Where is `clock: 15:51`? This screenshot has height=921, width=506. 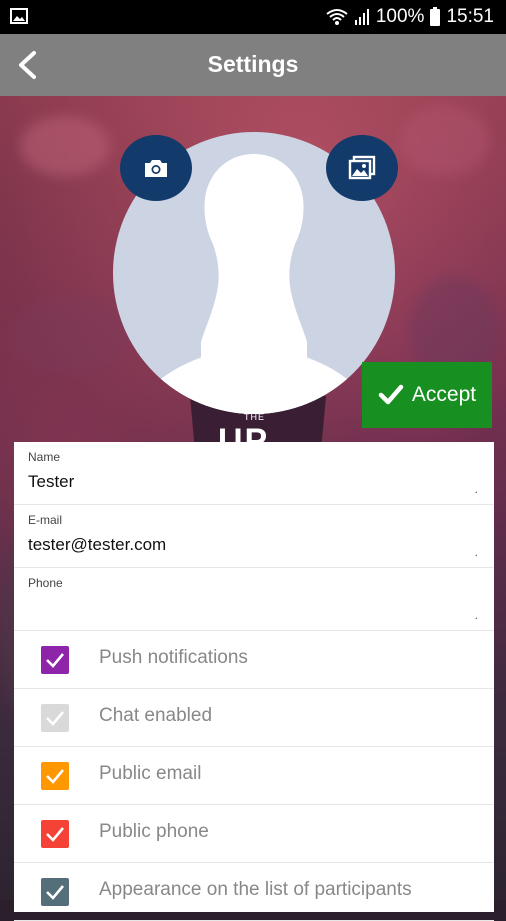
clock: 15:51 is located at coordinates (470, 16).